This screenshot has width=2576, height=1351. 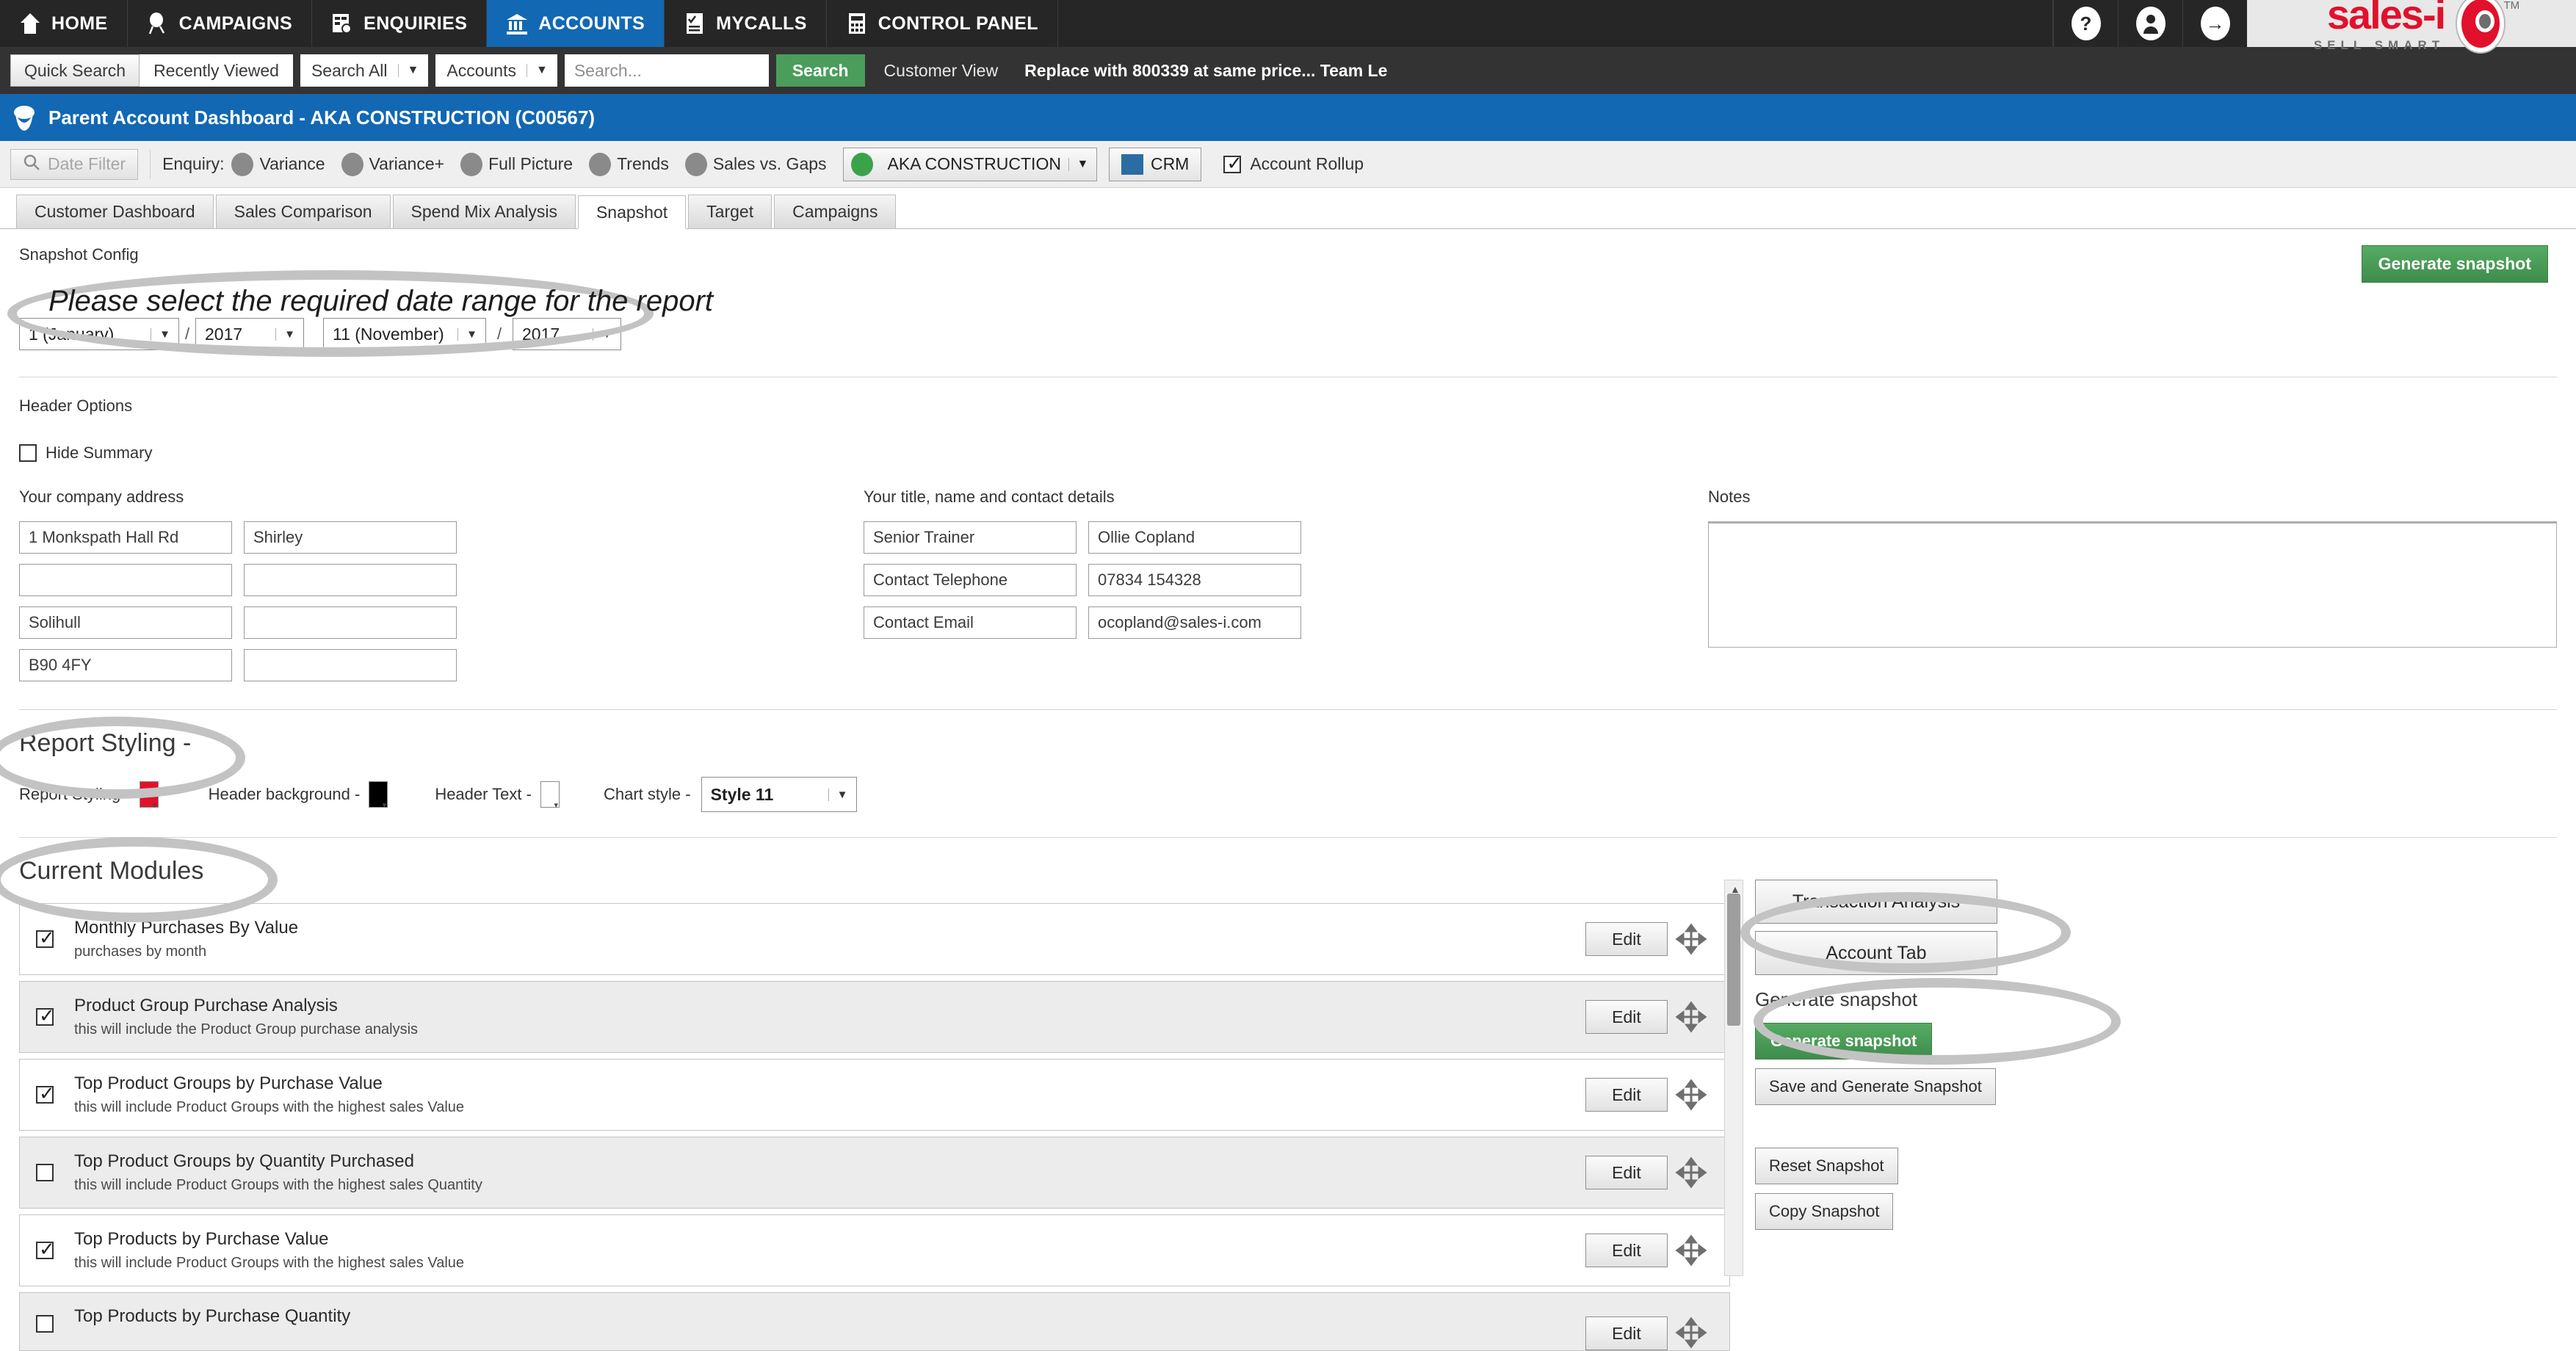 What do you see at coordinates (874, 1321) in the screenshot?
I see `table-row: Top Products by Purchase Quantity Edit` at bounding box center [874, 1321].